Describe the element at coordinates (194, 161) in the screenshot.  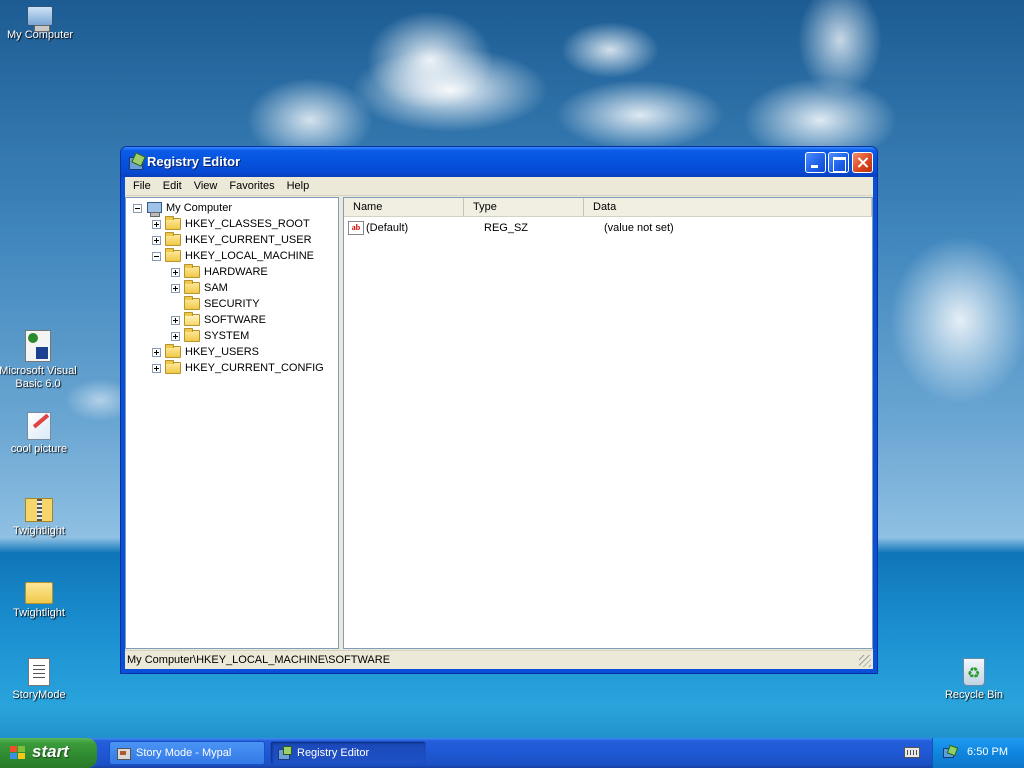
I see `window-title: Registry Editor` at that location.